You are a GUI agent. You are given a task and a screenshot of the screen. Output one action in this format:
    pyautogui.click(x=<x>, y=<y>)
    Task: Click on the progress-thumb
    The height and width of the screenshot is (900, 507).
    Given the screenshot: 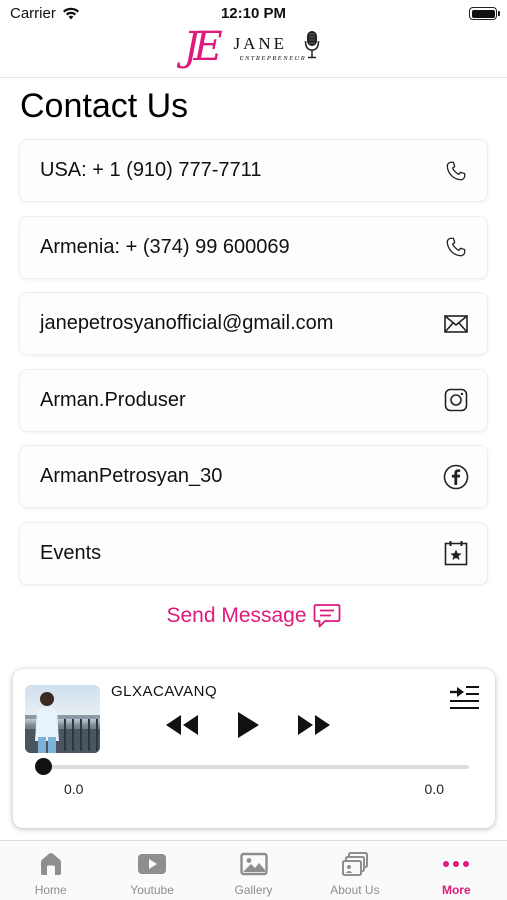 What is the action you would take?
    pyautogui.click(x=43, y=766)
    